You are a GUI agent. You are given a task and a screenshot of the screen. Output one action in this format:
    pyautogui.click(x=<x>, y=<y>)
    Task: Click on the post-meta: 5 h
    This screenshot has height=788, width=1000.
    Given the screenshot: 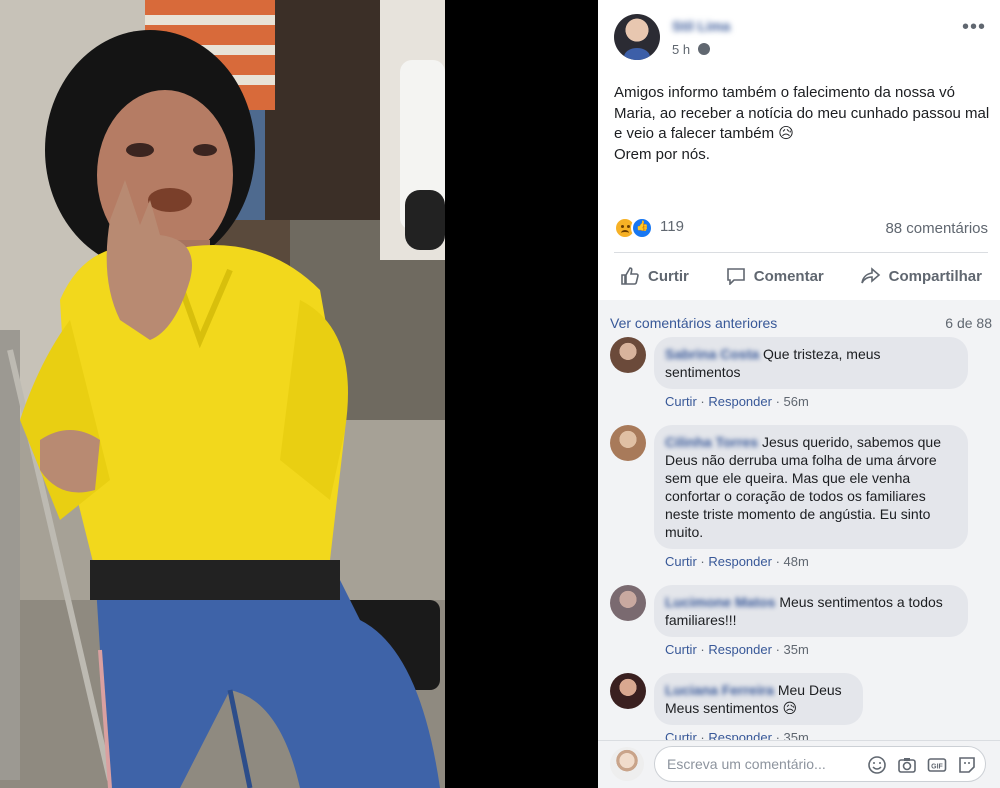 What is the action you would take?
    pyautogui.click(x=691, y=49)
    